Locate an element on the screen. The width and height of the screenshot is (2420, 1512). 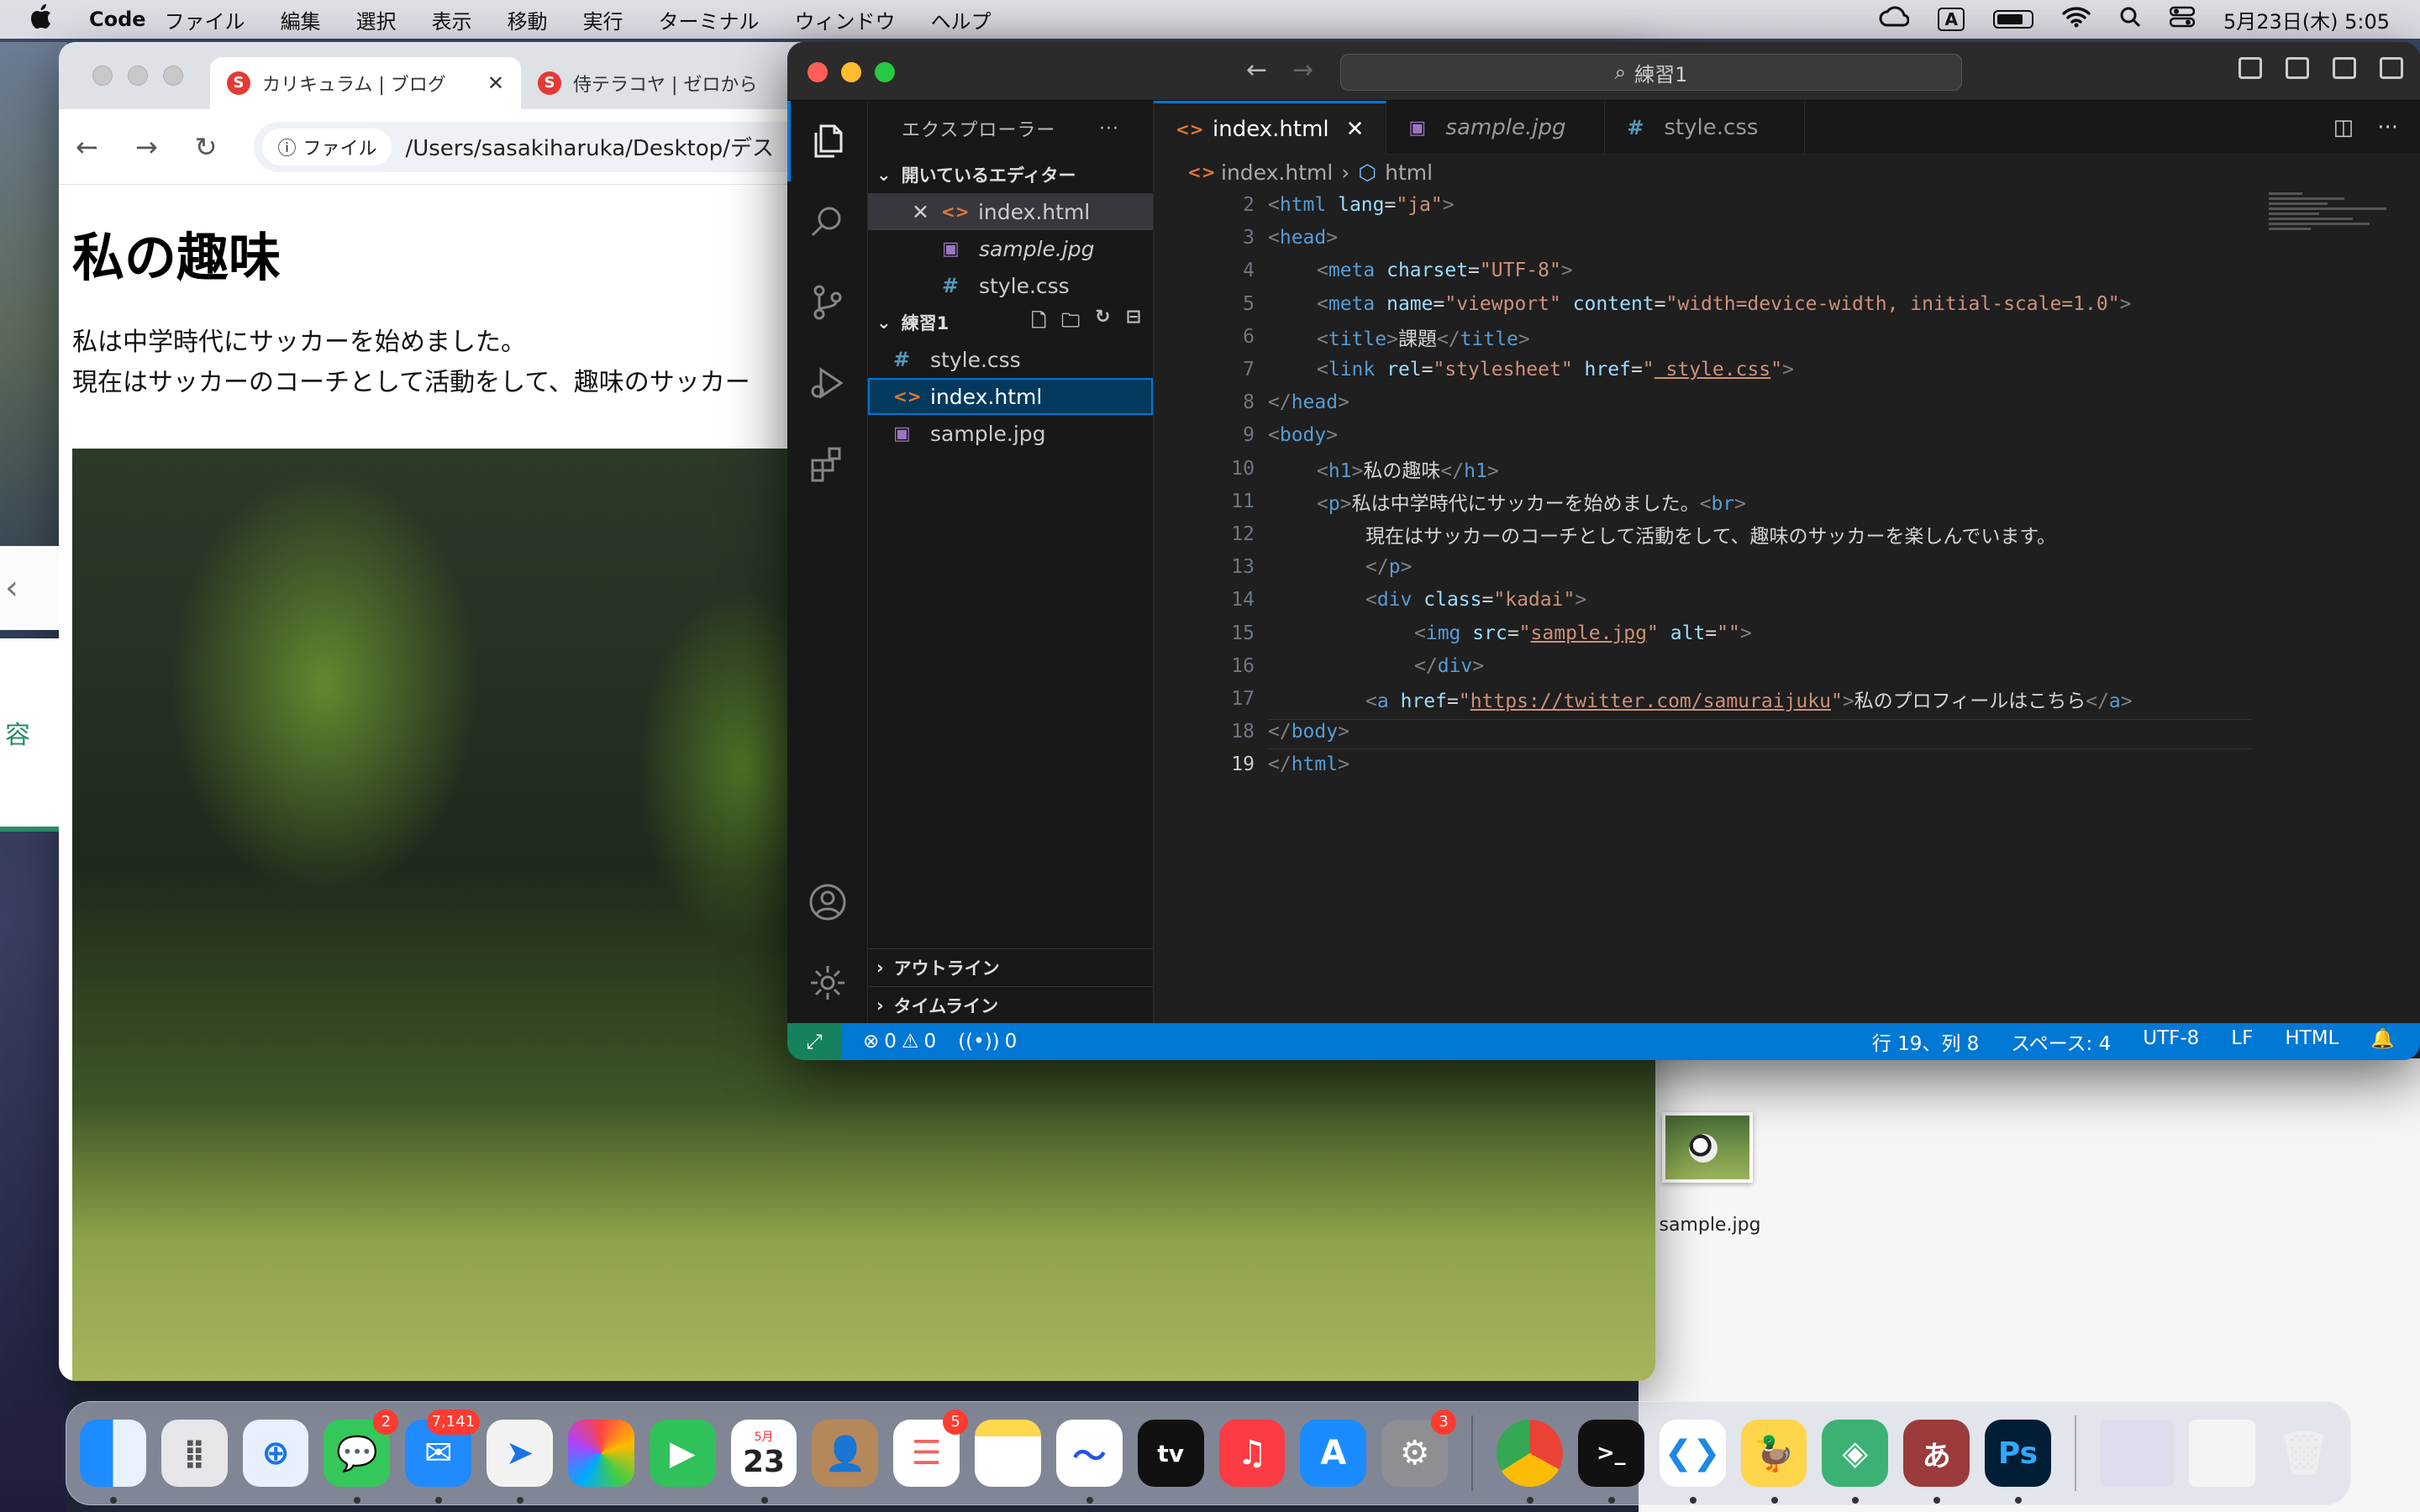
menu-clock: 5月23日(木) 5:05 is located at coordinates (2306, 19).